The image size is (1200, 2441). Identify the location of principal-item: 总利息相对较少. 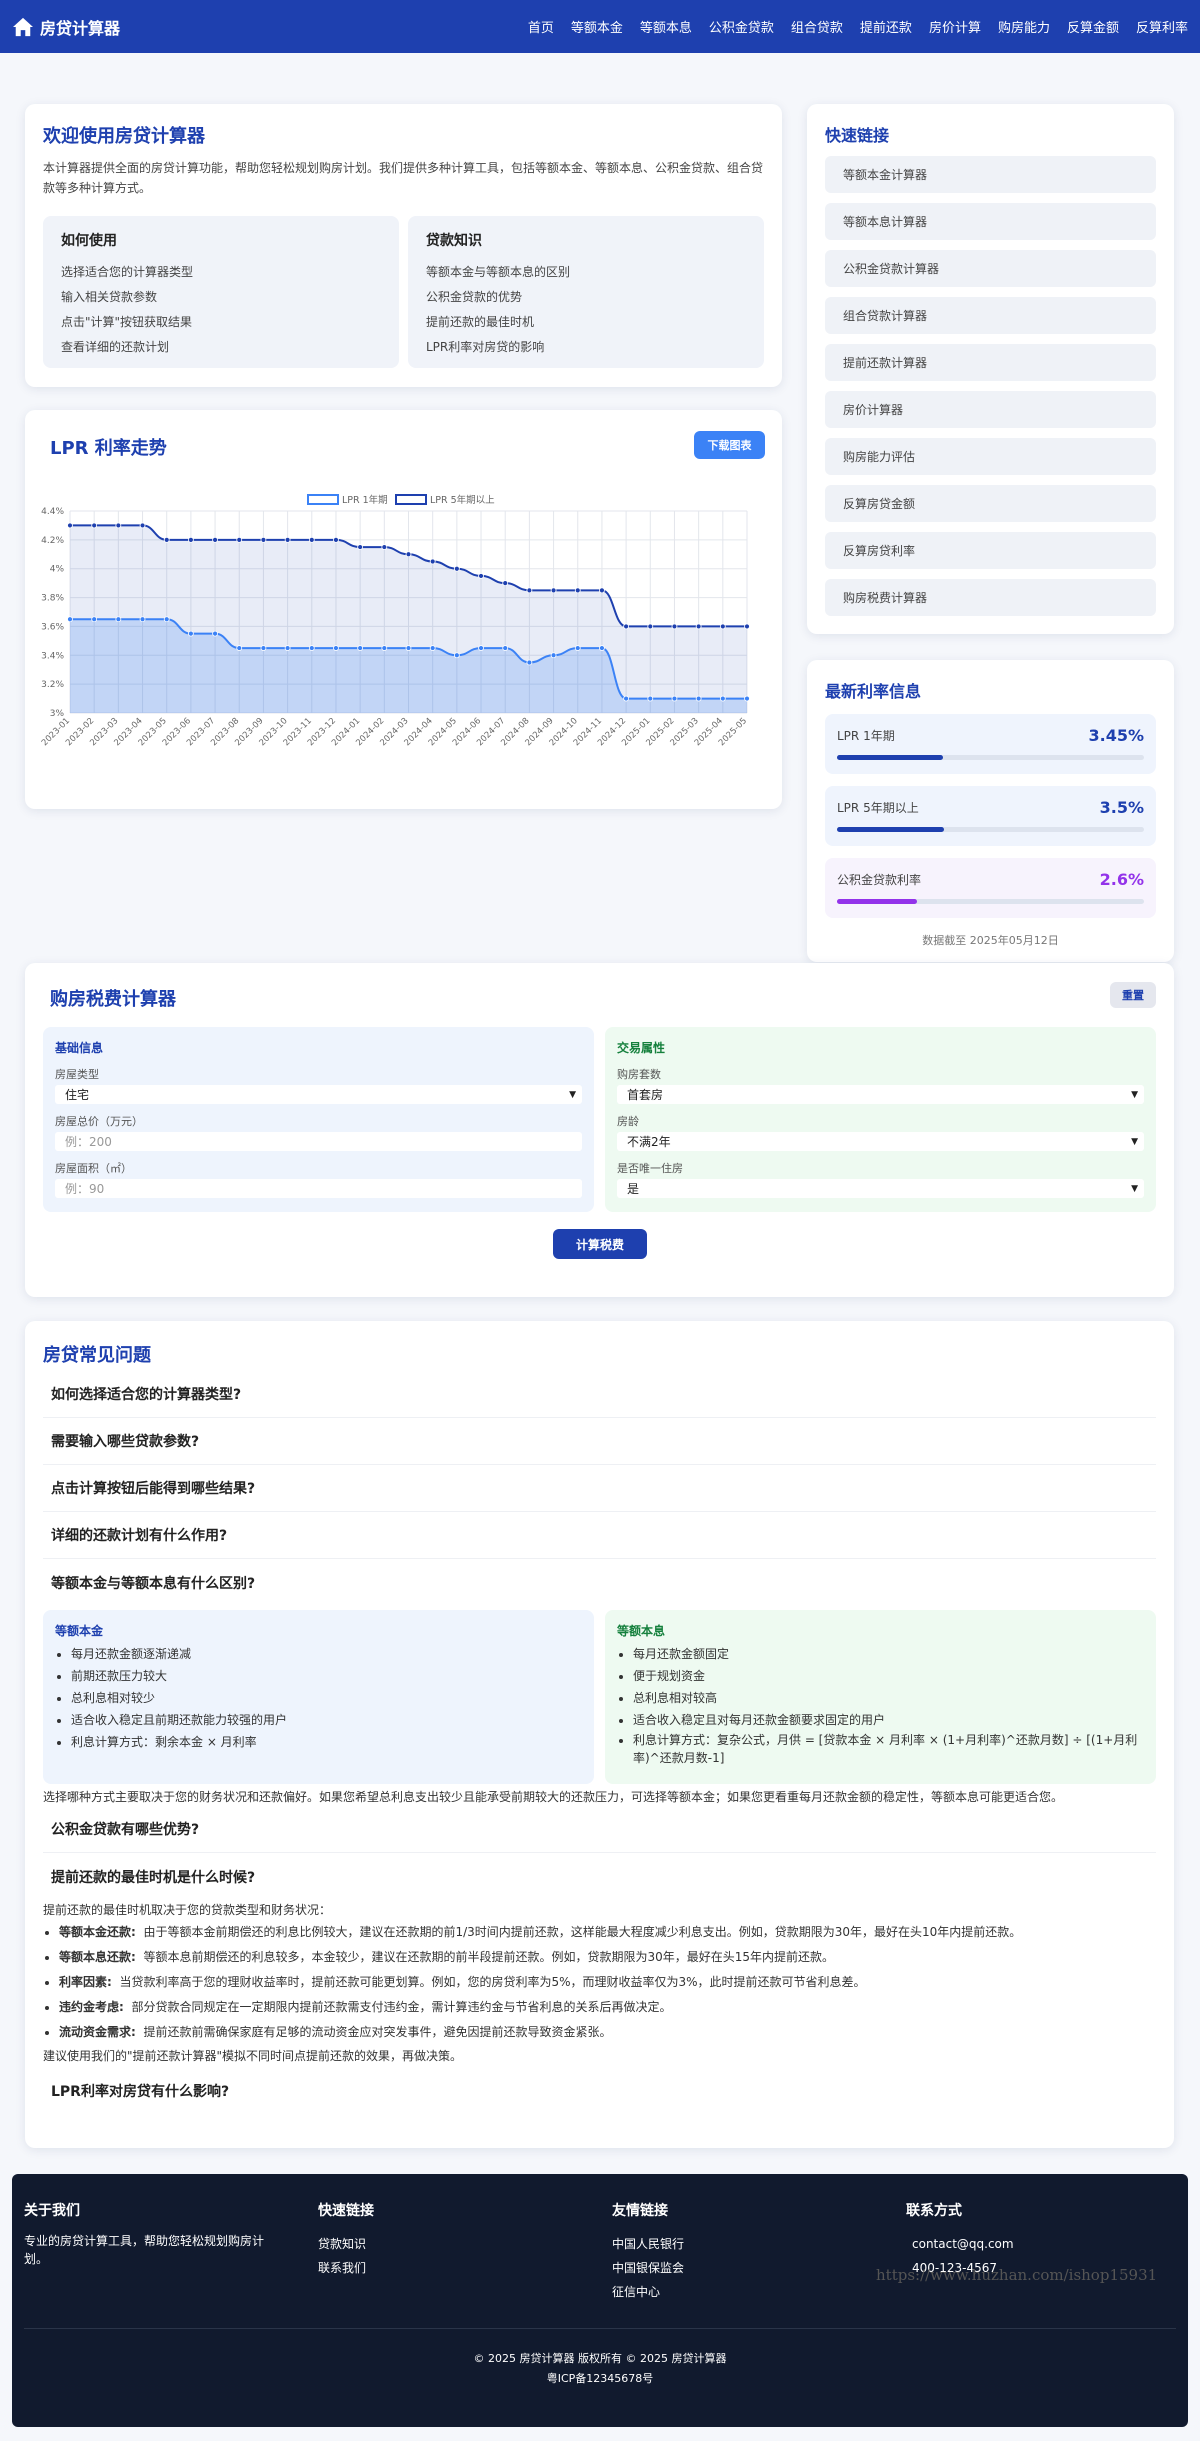
(326, 1698).